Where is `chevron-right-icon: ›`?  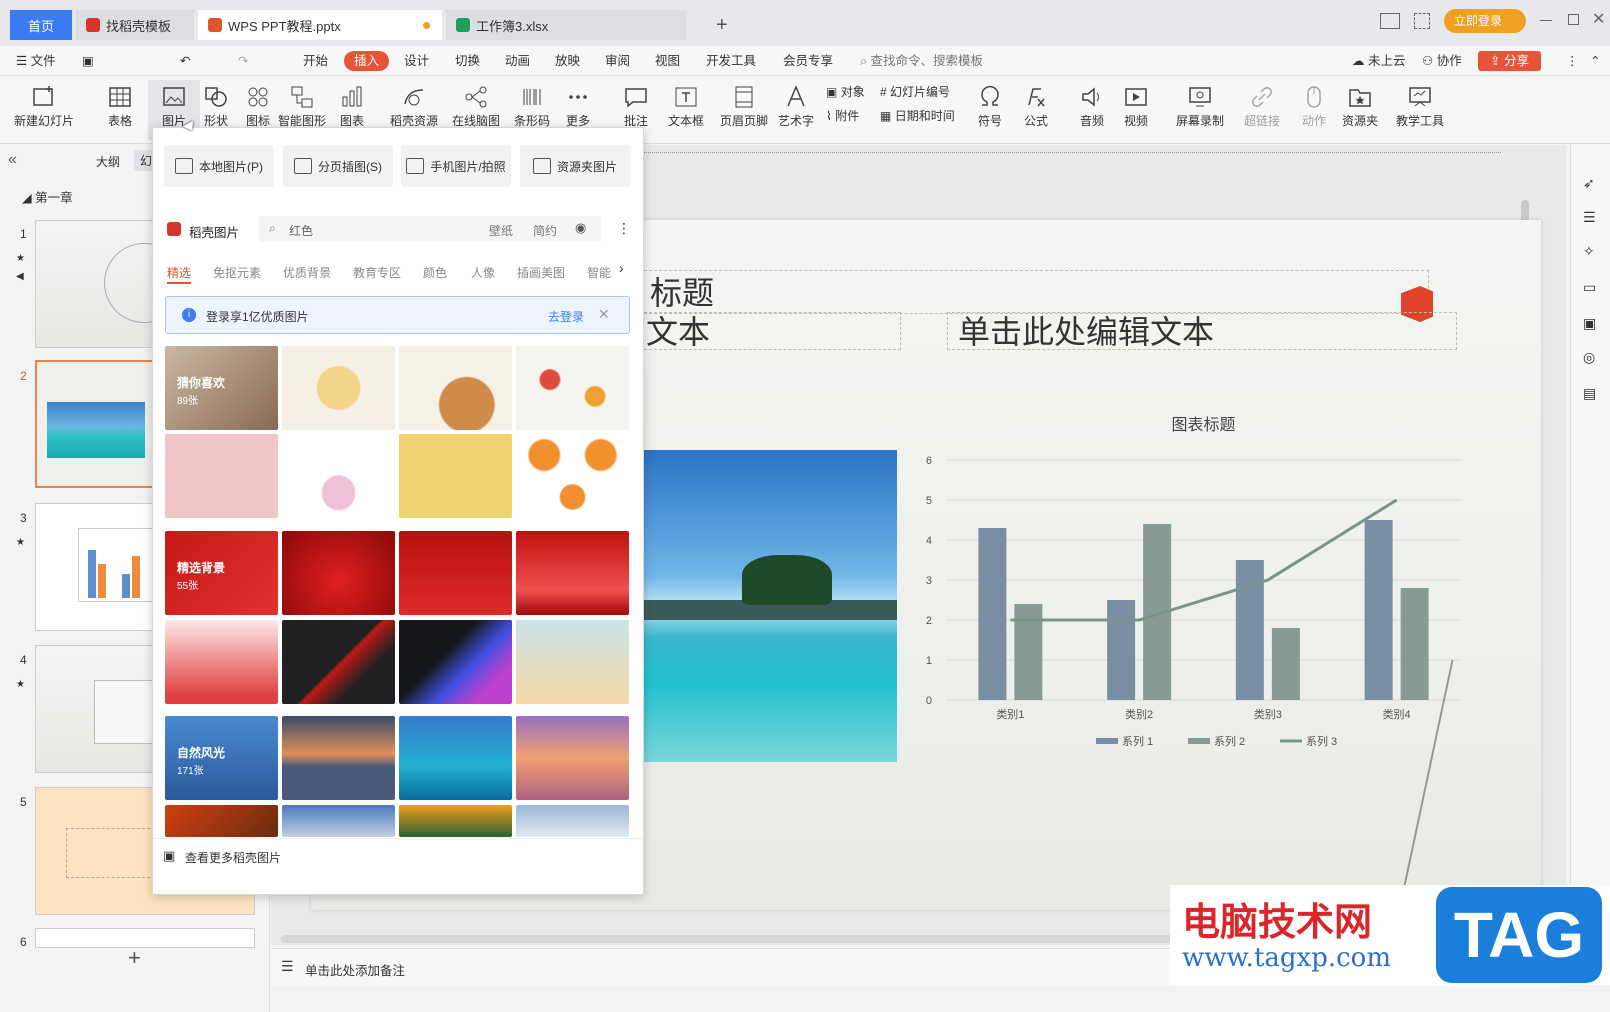
chevron-right-icon: › is located at coordinates (621, 268).